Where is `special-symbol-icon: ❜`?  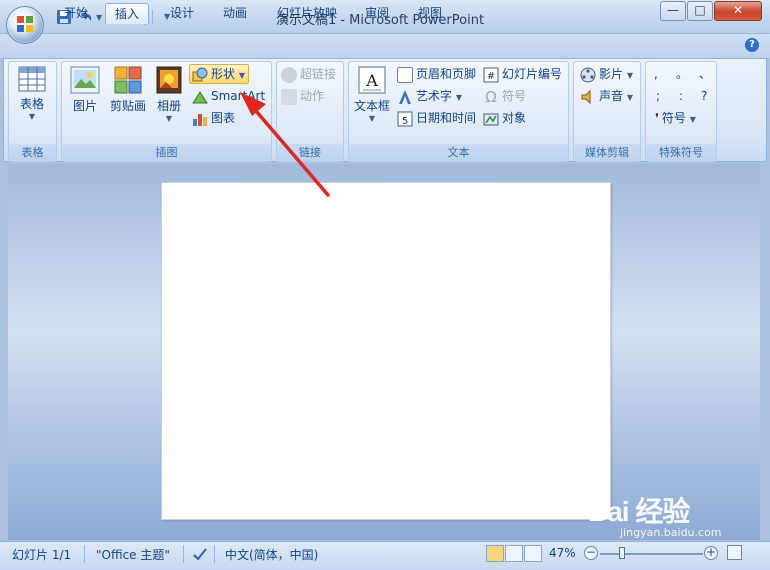
special-symbol-icon: ❜ is located at coordinates (657, 118).